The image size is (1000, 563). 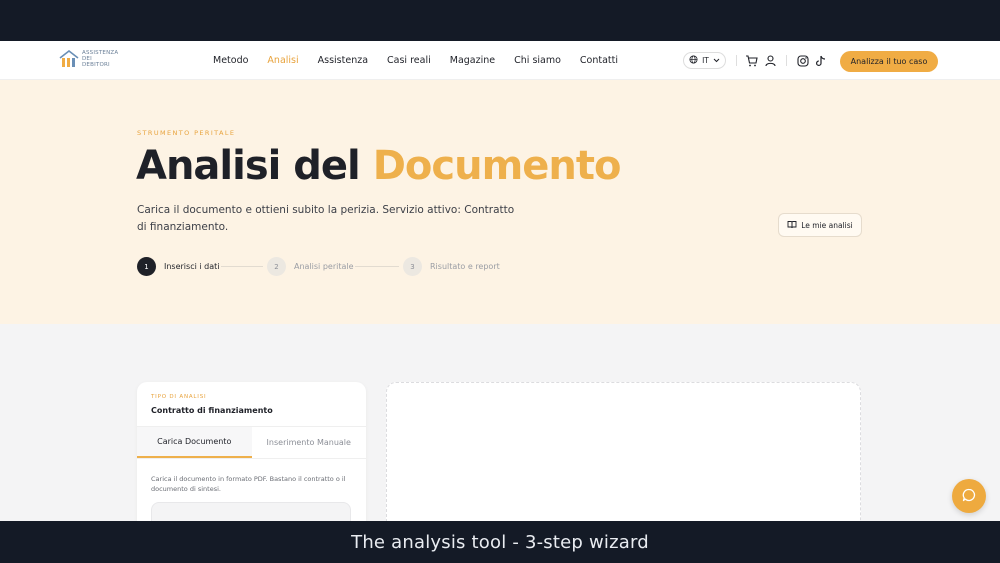 I want to click on result-panel, so click(x=623, y=457).